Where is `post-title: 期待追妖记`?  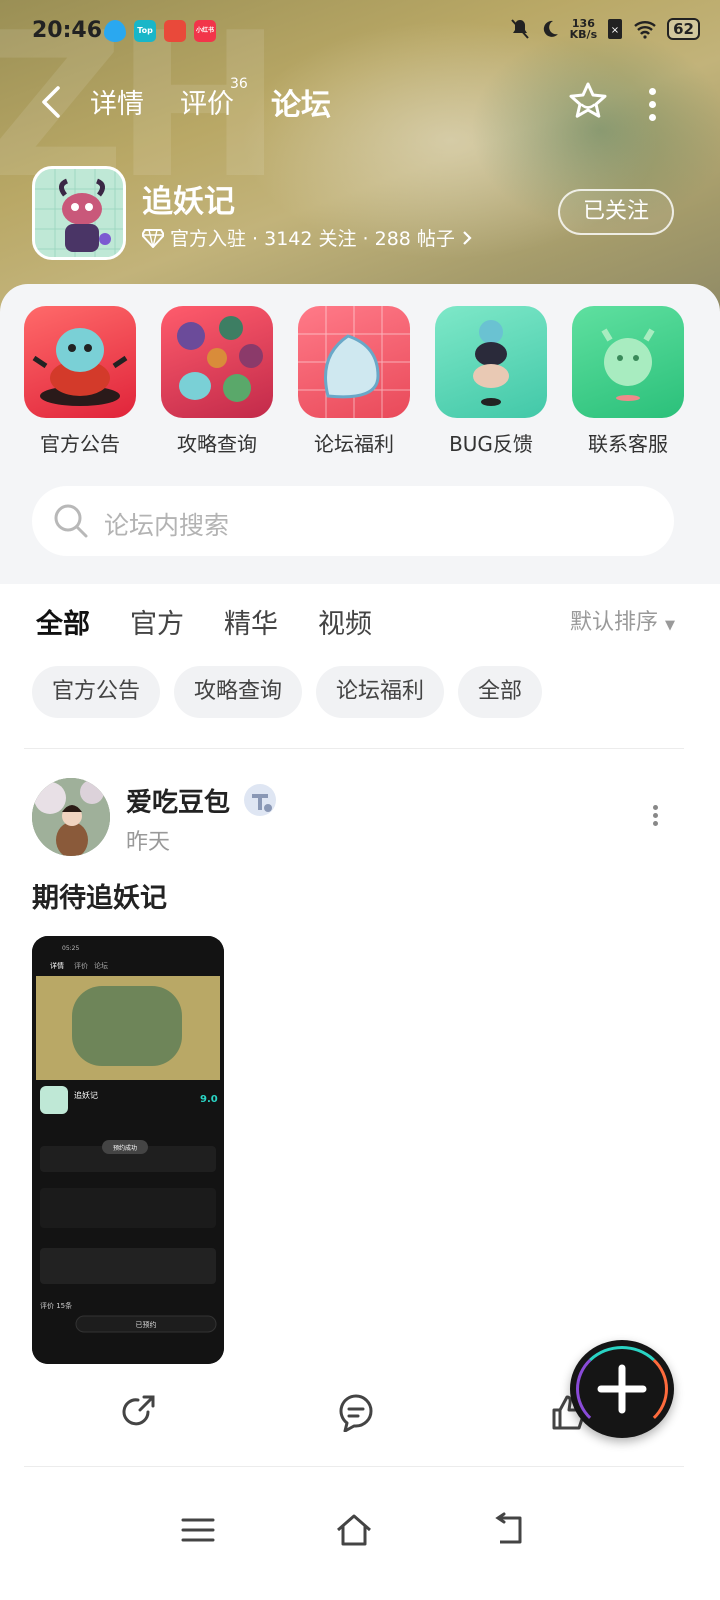 post-title: 期待追妖记 is located at coordinates (99, 895).